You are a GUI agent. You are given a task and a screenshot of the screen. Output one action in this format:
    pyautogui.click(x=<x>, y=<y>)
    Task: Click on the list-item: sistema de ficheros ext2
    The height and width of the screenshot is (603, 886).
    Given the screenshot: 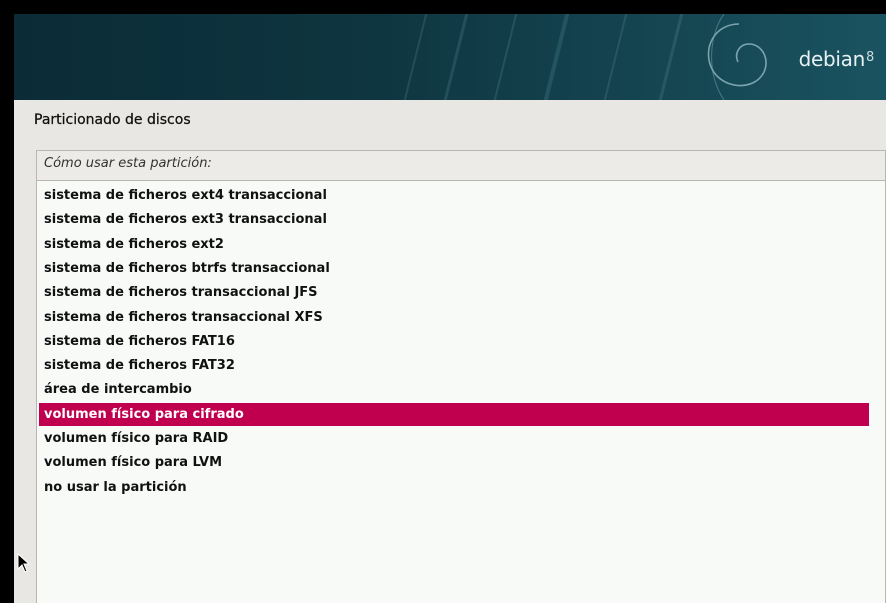 What is the action you would take?
    pyautogui.click(x=454, y=244)
    